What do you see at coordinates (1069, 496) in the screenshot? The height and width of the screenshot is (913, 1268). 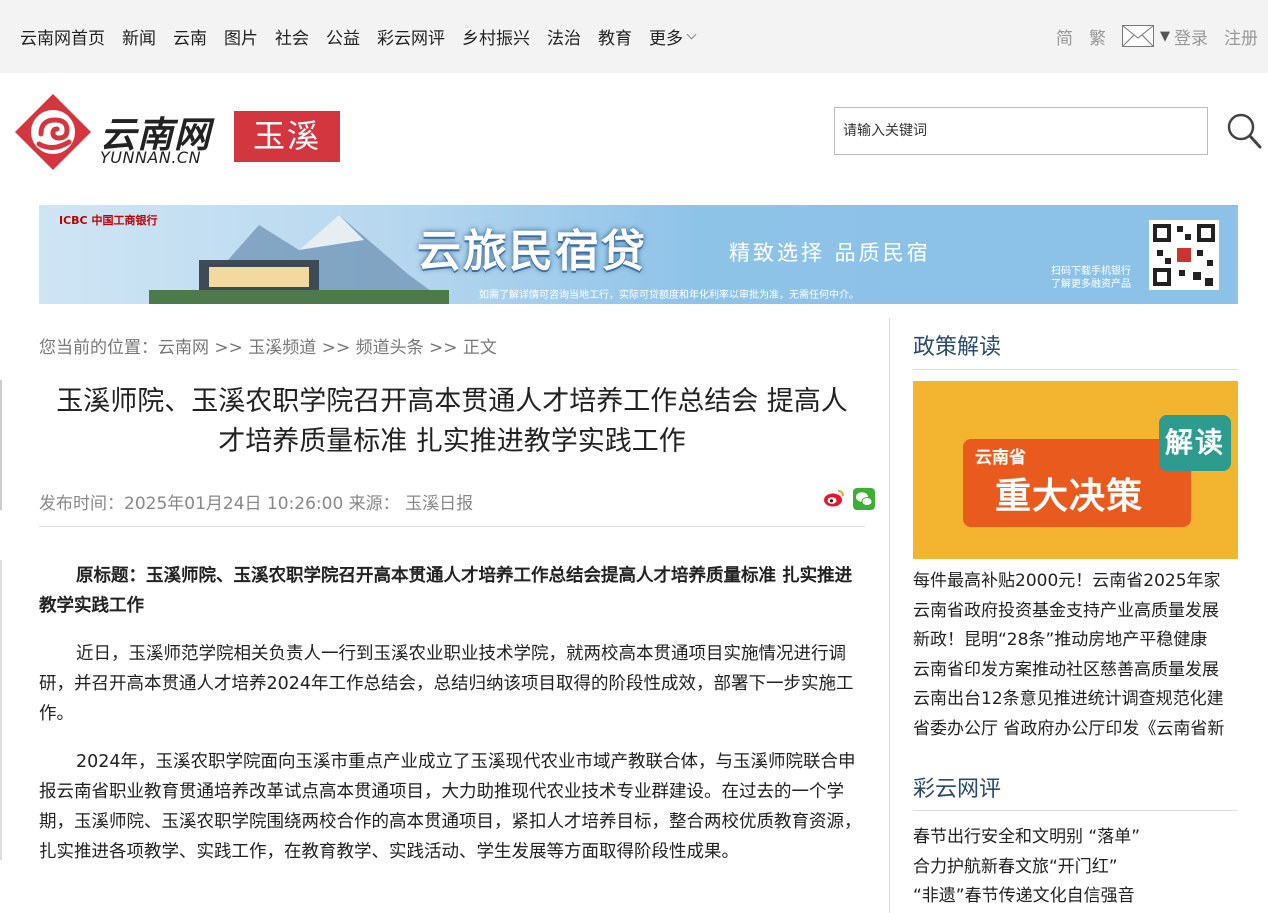 I see `policy-image-big: 重大决策` at bounding box center [1069, 496].